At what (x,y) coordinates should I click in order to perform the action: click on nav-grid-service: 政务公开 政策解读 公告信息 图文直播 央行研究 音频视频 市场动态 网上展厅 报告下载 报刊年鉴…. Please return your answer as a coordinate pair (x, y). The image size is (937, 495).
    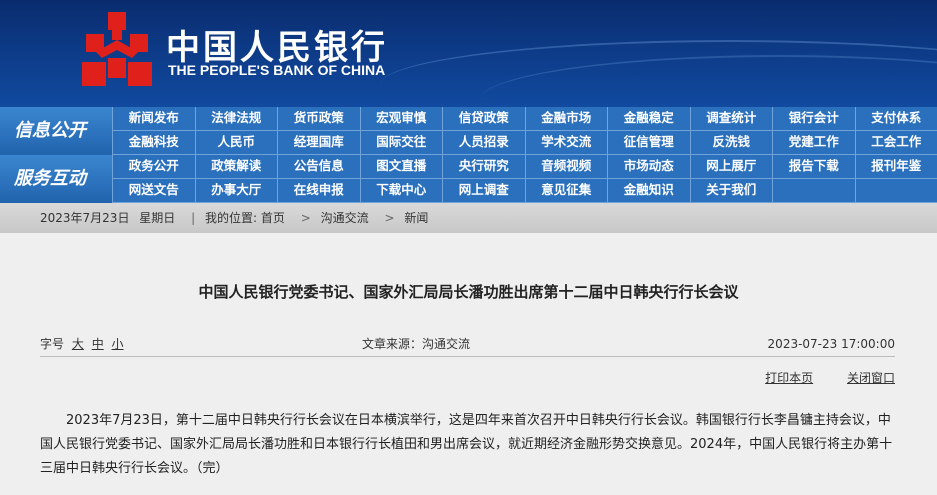
    Looking at the image, I should click on (524, 179).